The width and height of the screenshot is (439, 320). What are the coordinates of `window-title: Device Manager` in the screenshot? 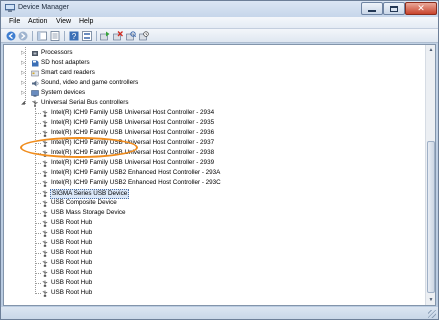 It's located at (43, 7).